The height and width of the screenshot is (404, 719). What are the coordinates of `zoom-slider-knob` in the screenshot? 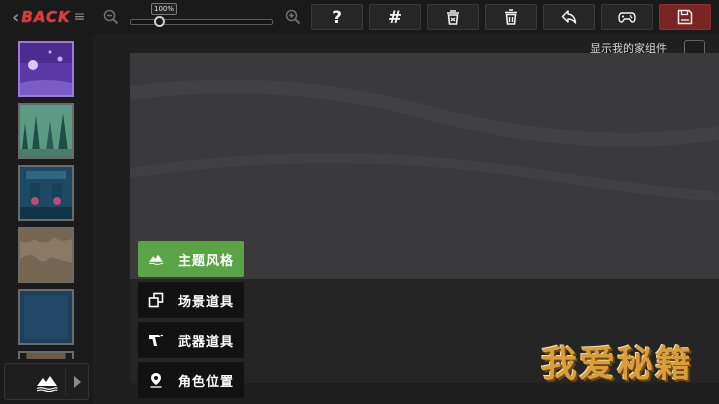 It's located at (159, 21).